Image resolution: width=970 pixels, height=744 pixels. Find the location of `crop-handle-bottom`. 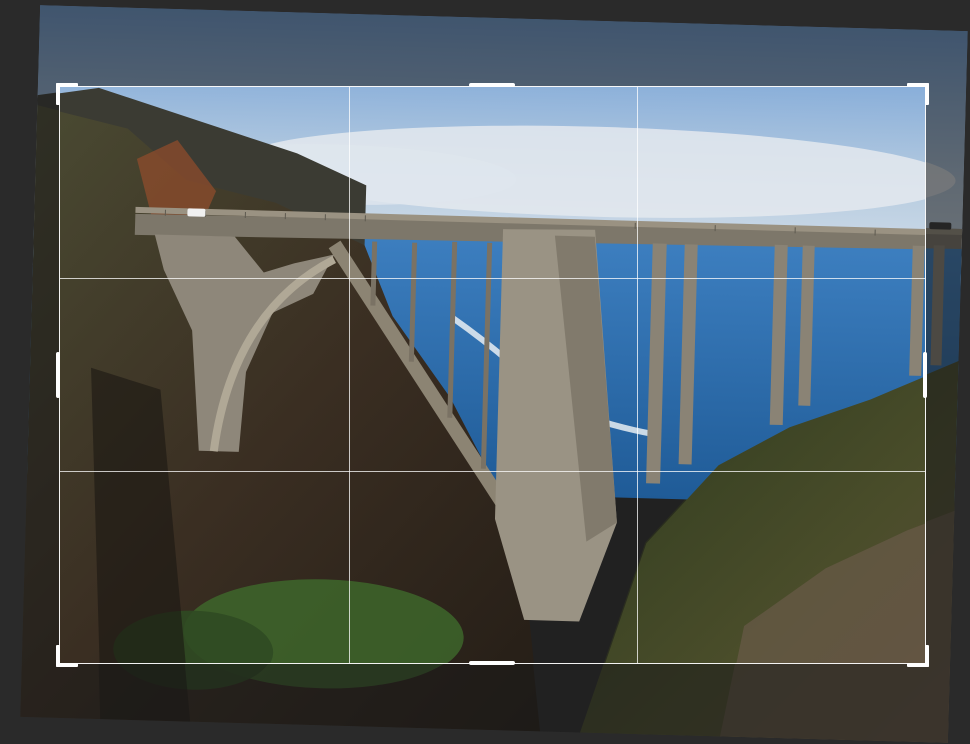

crop-handle-bottom is located at coordinates (492, 663).